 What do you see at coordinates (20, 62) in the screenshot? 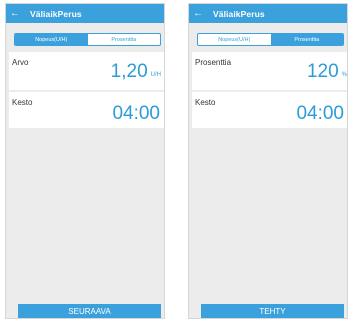
I see `value-label: Arvo` at bounding box center [20, 62].